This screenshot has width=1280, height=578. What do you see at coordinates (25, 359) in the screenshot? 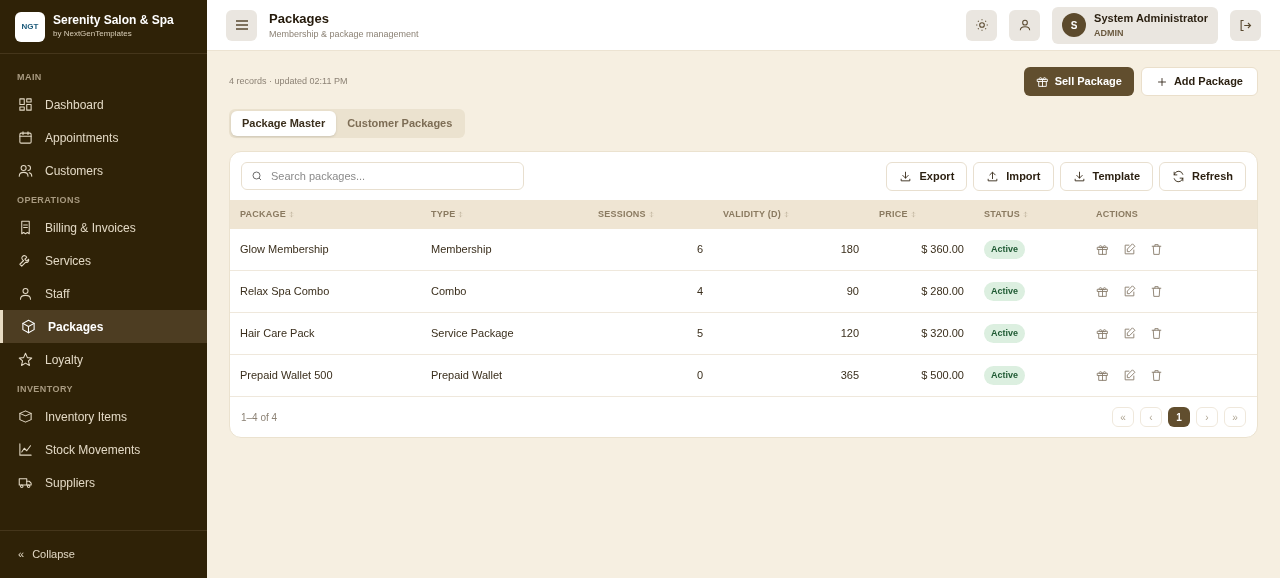
I see `star-icon` at bounding box center [25, 359].